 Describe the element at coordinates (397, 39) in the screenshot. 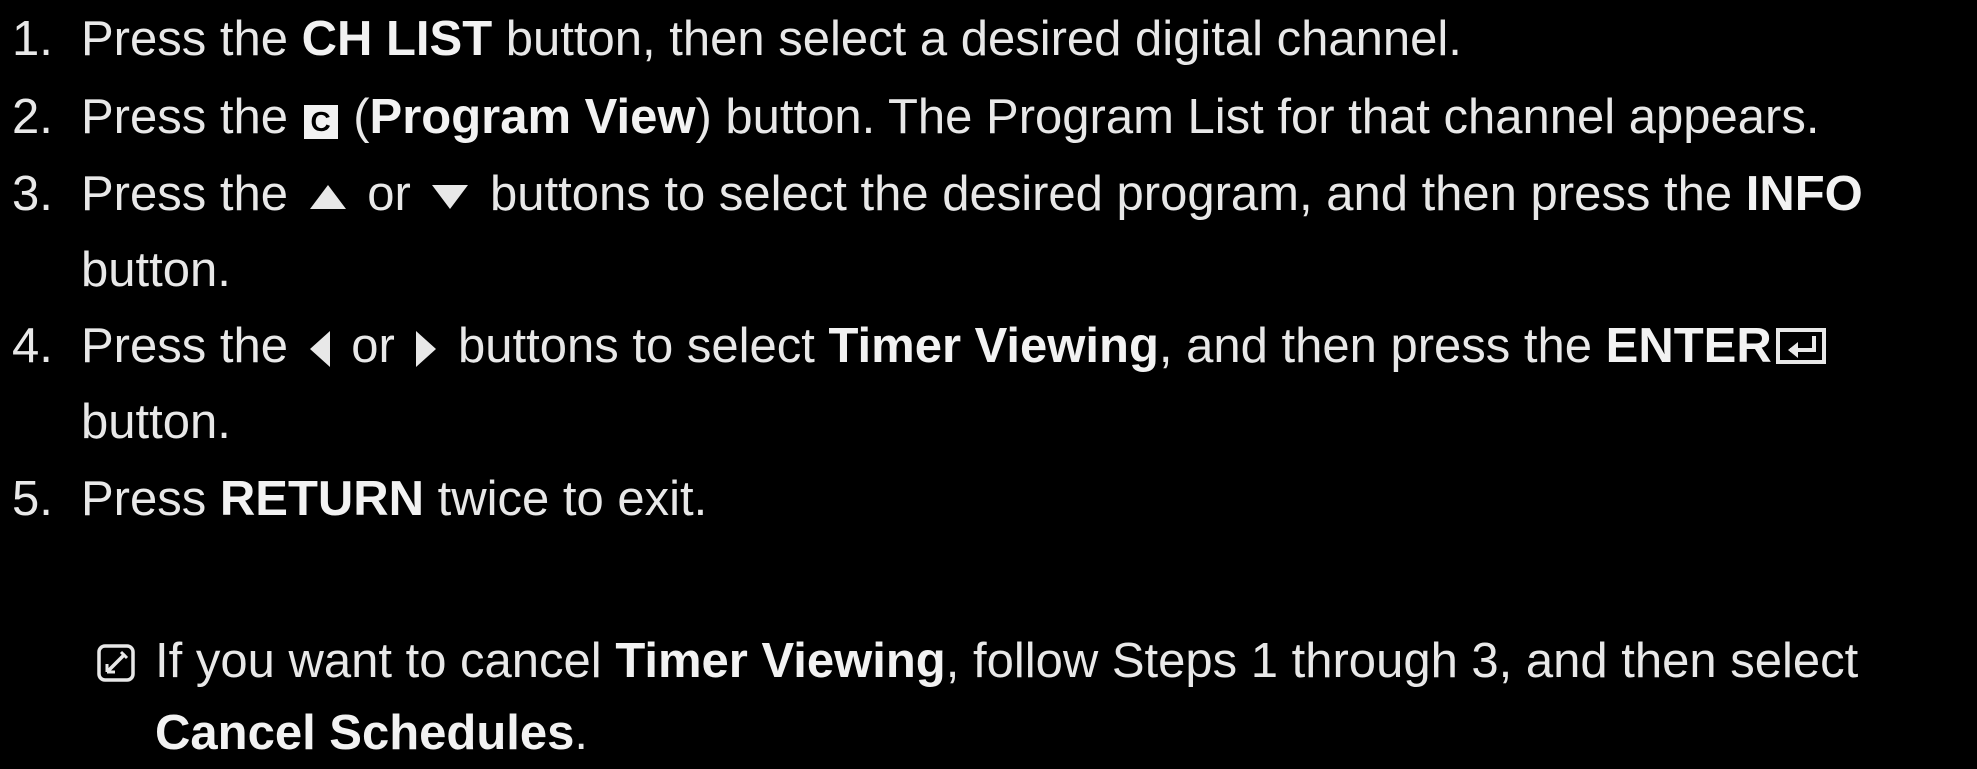

I see `ch-list-label: CH LIST` at that location.